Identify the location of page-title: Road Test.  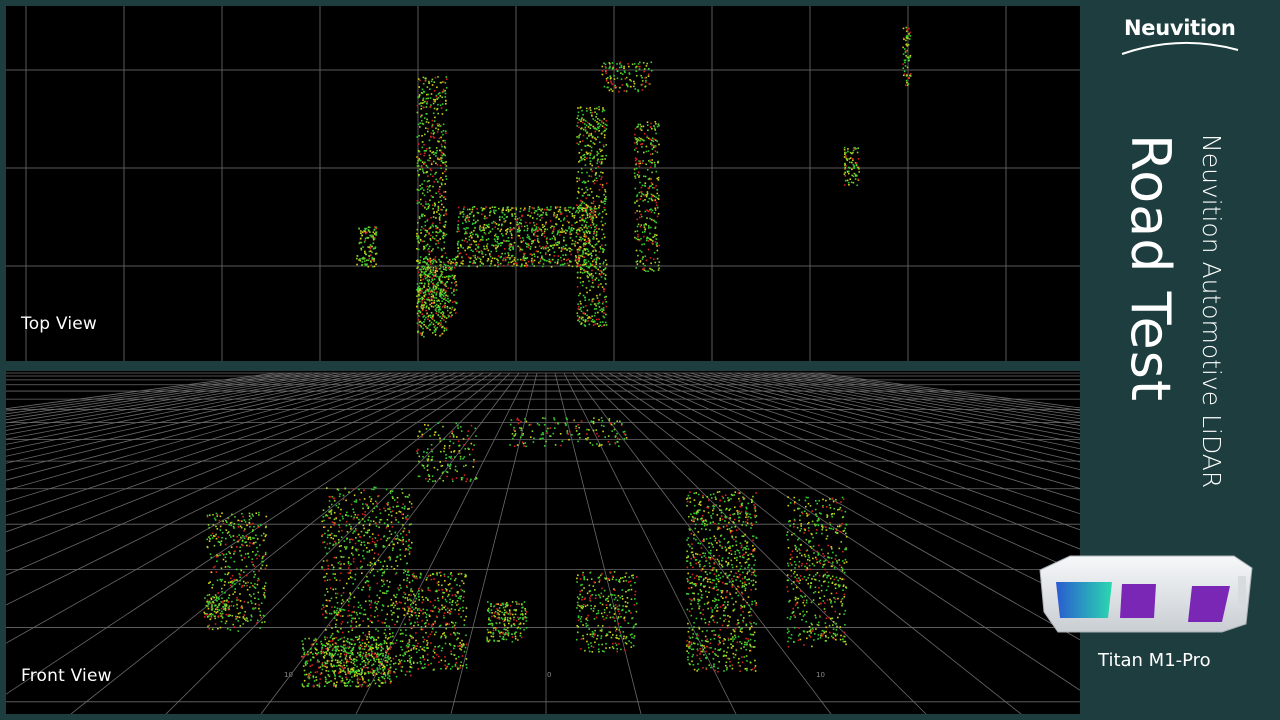
(1150, 268).